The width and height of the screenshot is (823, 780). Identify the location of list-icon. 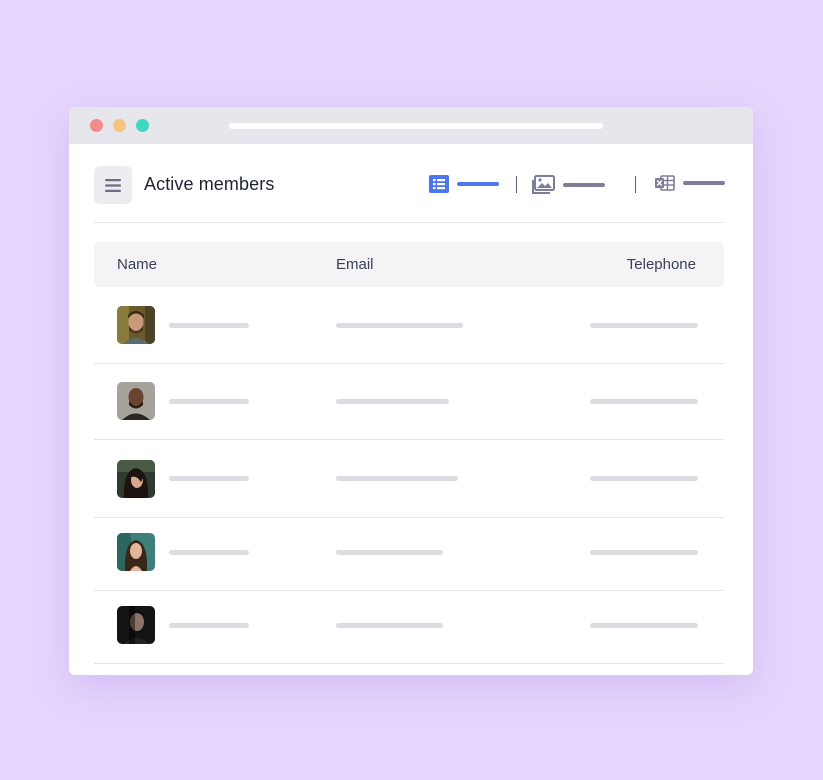
(439, 184).